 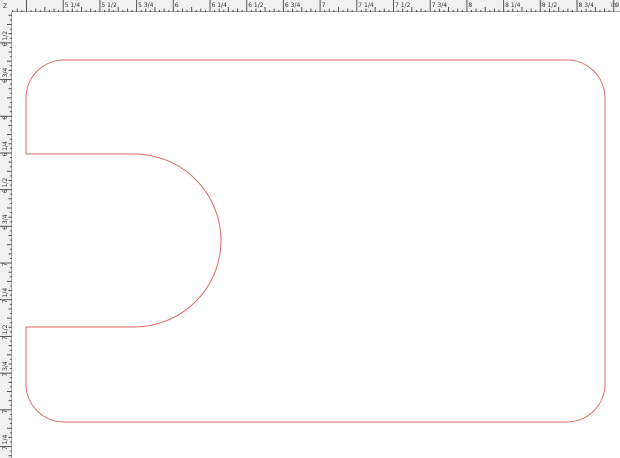 I want to click on top-ruler-label: 7 1/4, so click(x=366, y=5).